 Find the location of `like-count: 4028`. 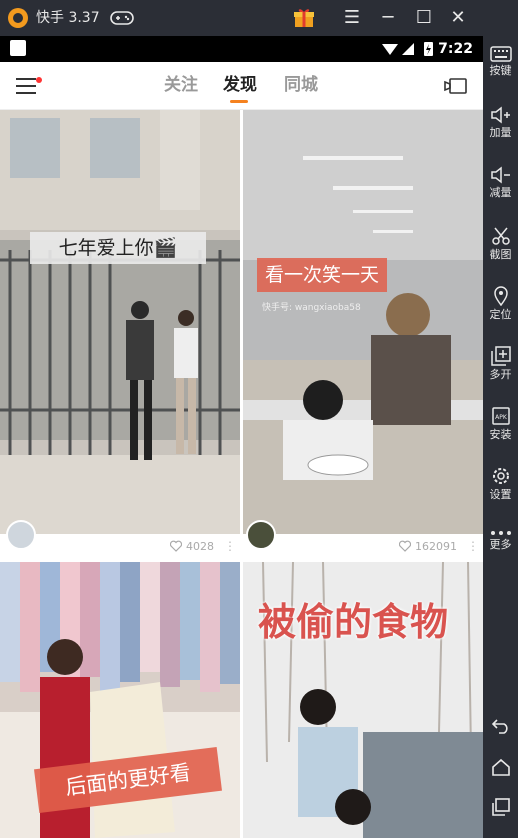

like-count: 4028 is located at coordinates (200, 546).